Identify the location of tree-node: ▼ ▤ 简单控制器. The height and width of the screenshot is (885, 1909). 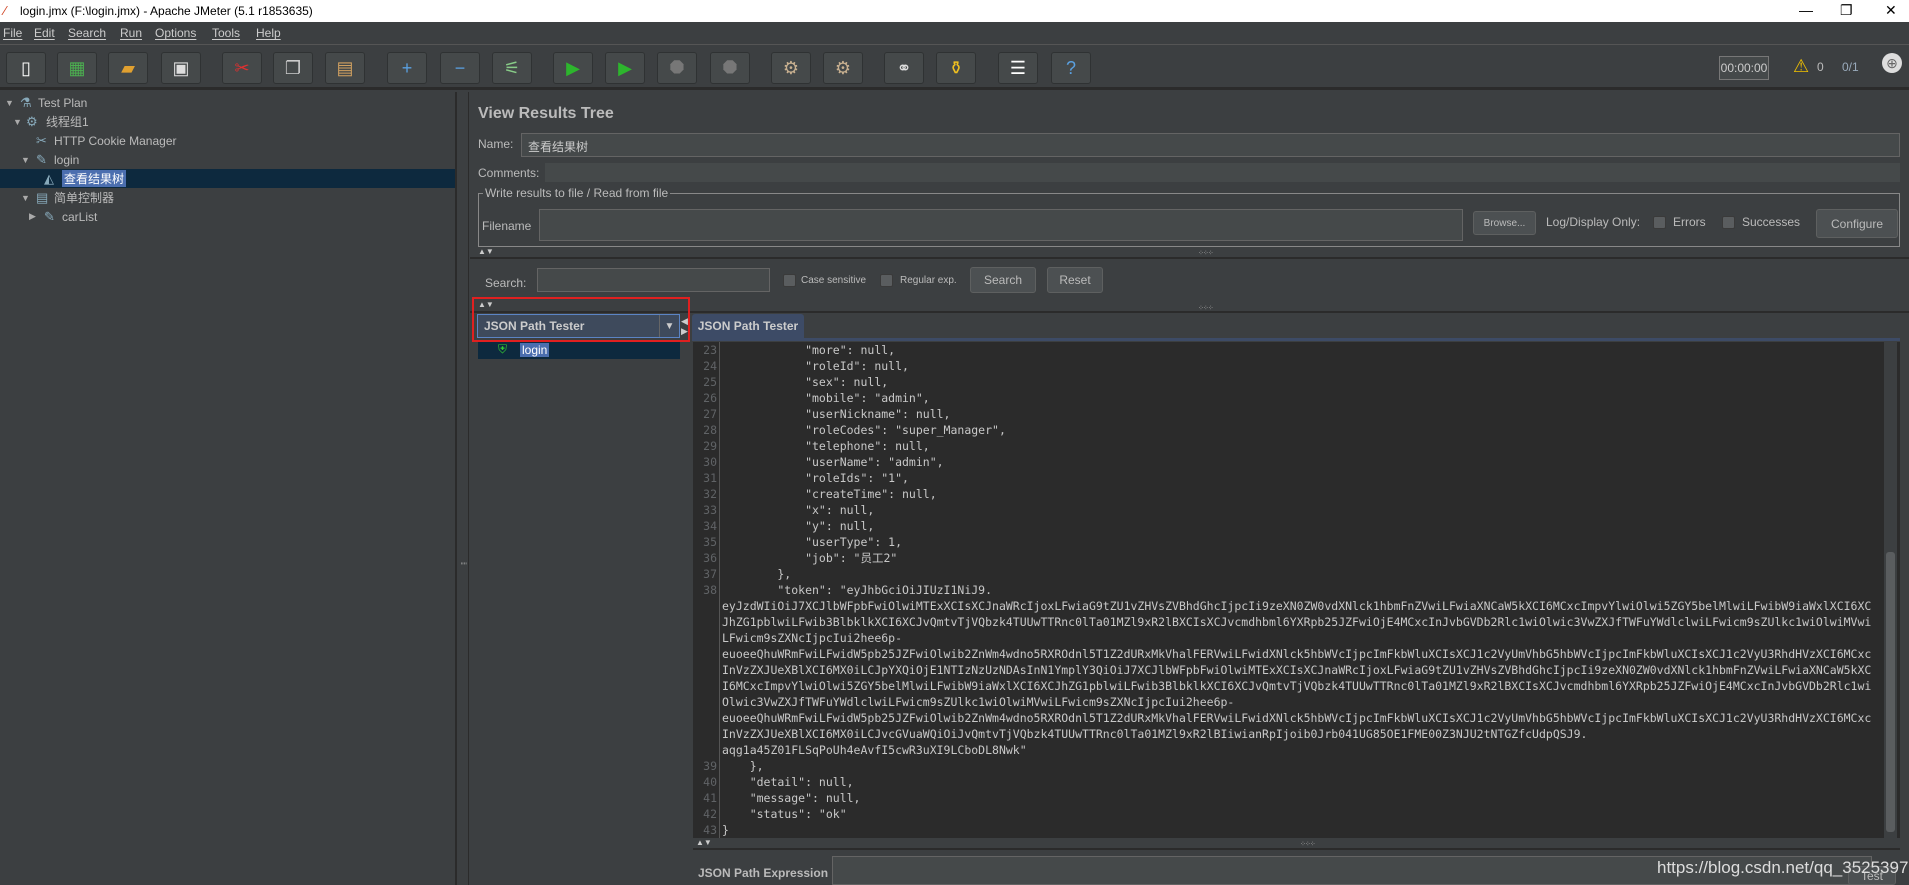
(227, 197).